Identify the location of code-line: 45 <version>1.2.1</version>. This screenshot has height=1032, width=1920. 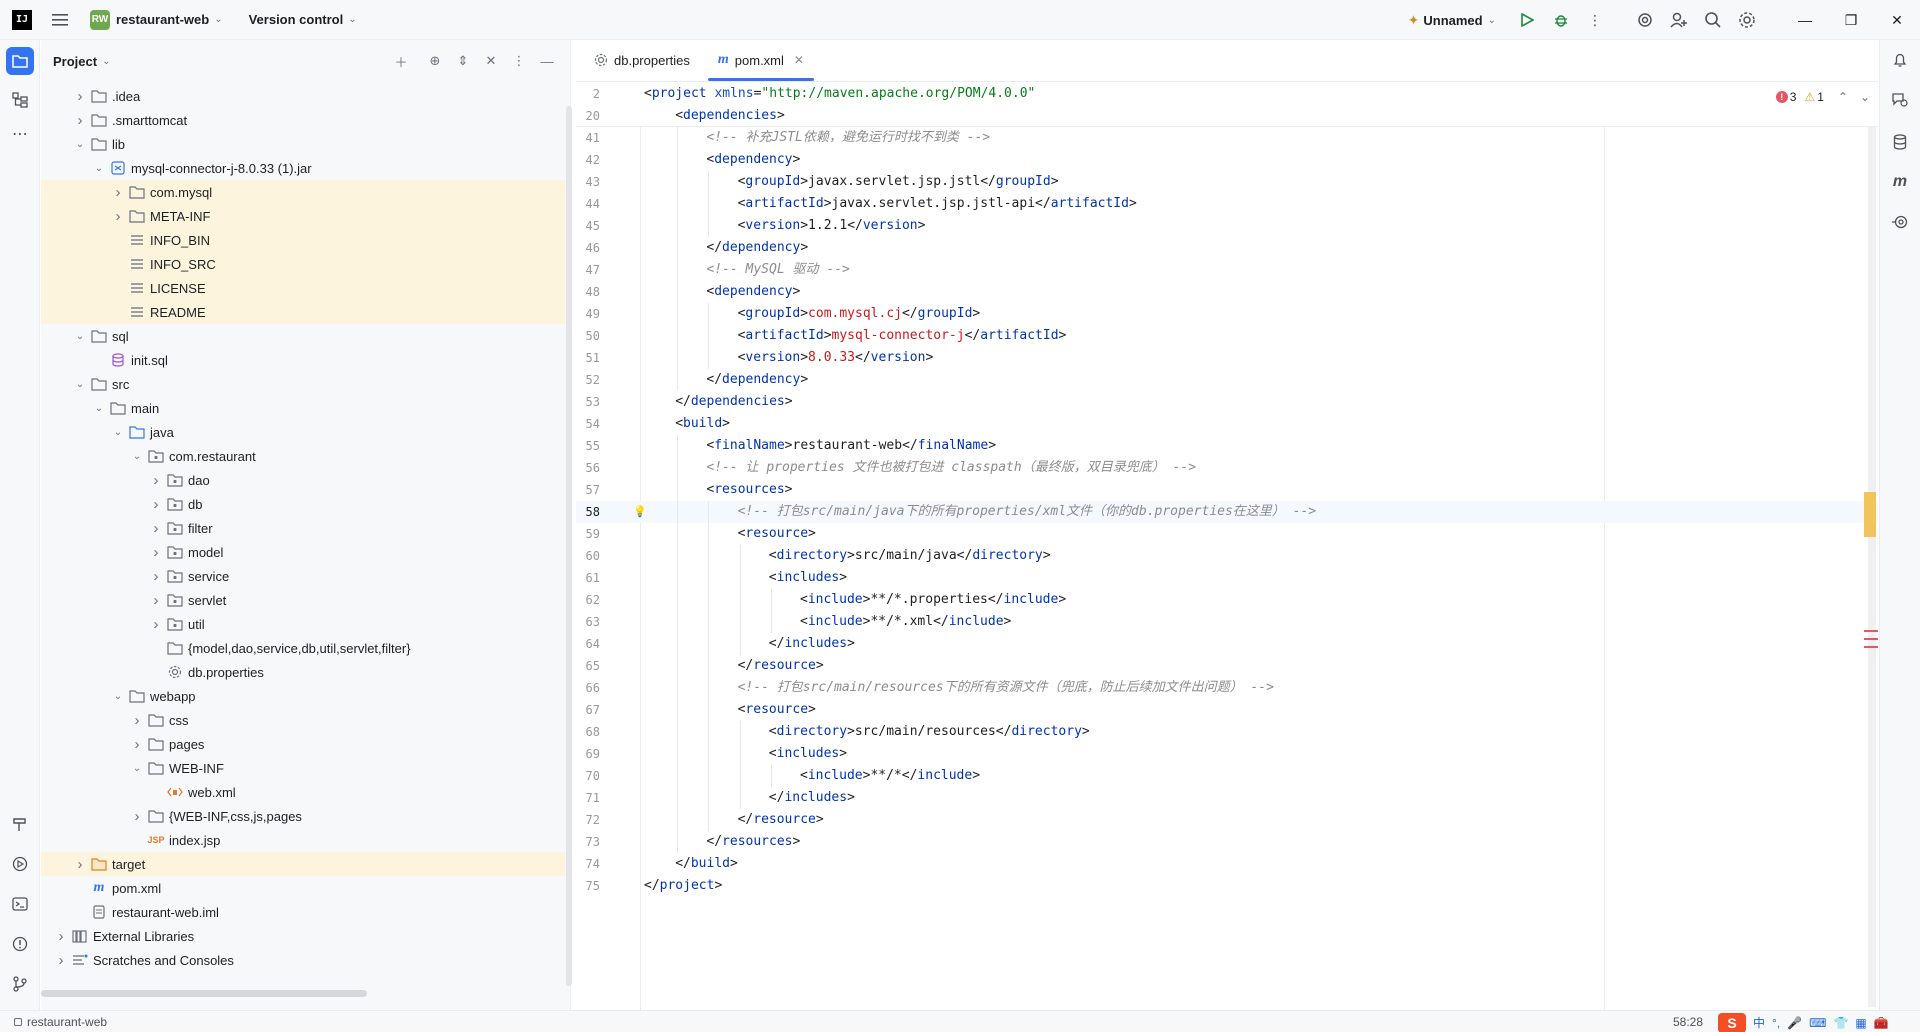
(1227, 226).